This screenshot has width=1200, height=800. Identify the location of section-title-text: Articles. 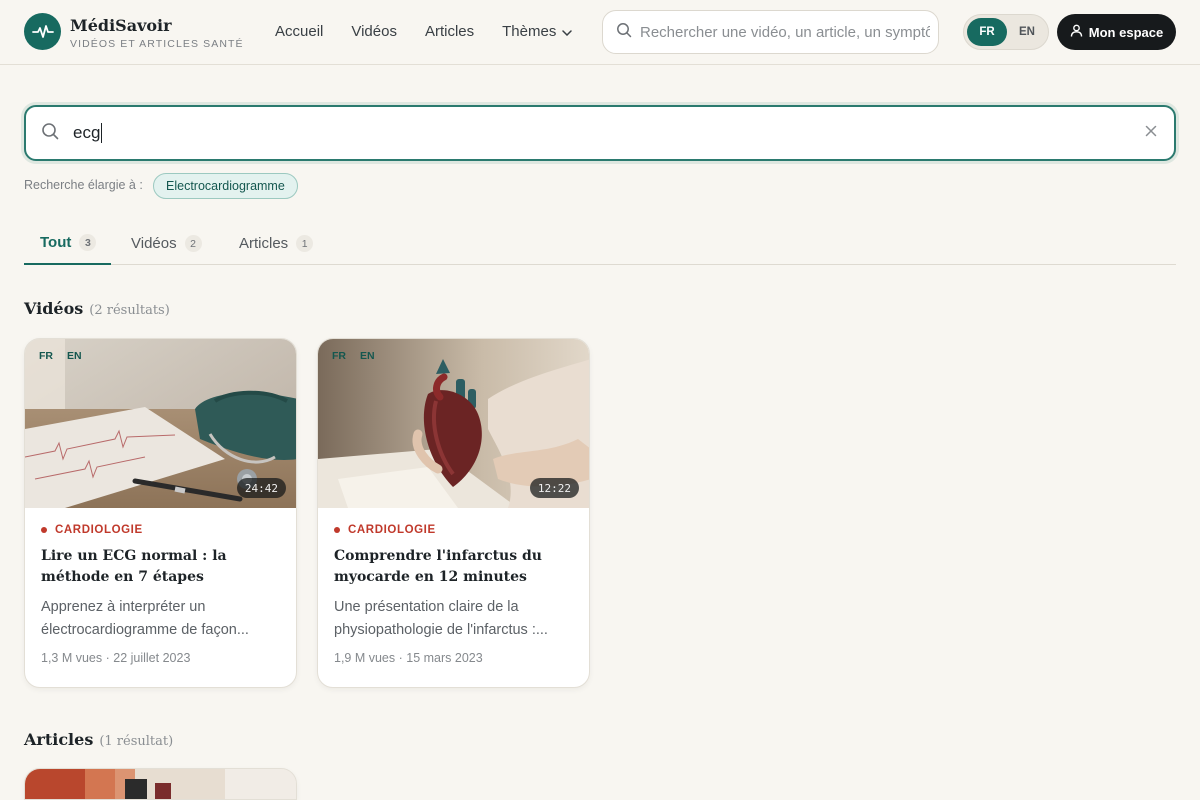
(59, 739).